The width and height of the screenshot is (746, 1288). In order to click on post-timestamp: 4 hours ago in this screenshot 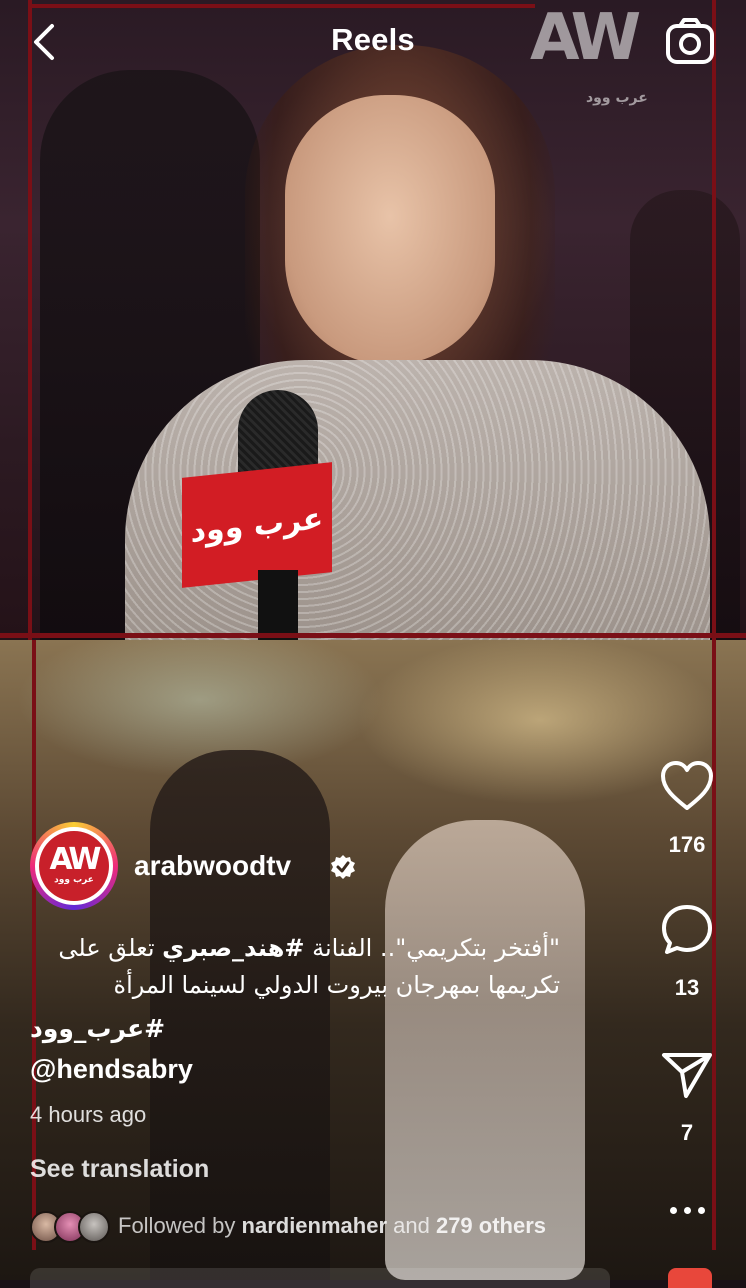, I will do `click(88, 1114)`.